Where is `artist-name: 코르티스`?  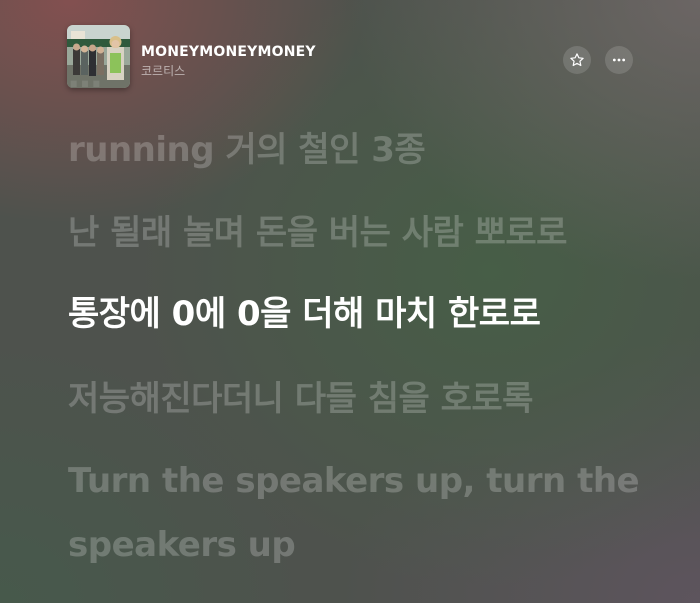
artist-name: 코르티스 is located at coordinates (163, 70).